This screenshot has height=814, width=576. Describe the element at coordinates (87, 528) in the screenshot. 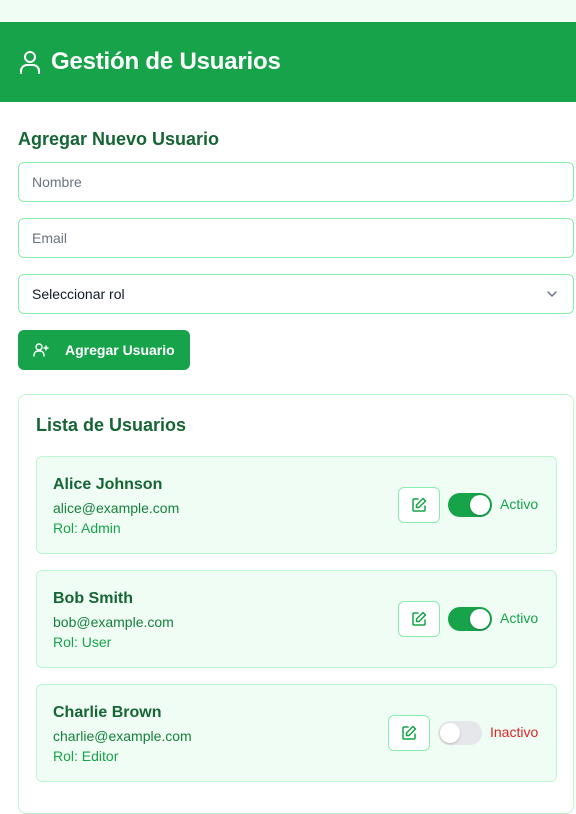

I see `user-role: Rol: Admin` at that location.